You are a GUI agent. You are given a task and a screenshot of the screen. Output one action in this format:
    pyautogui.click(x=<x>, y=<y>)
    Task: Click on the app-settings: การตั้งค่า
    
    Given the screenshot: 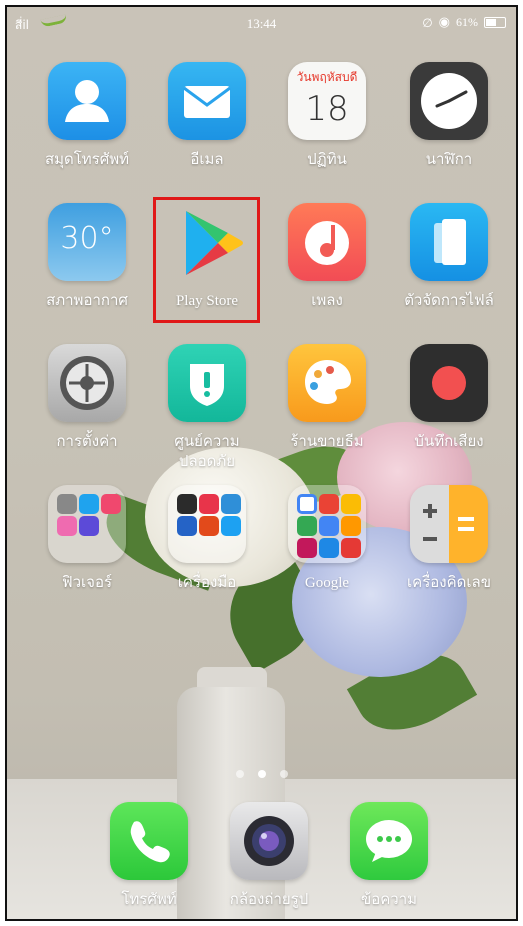 What is the action you would take?
    pyautogui.click(x=87, y=398)
    